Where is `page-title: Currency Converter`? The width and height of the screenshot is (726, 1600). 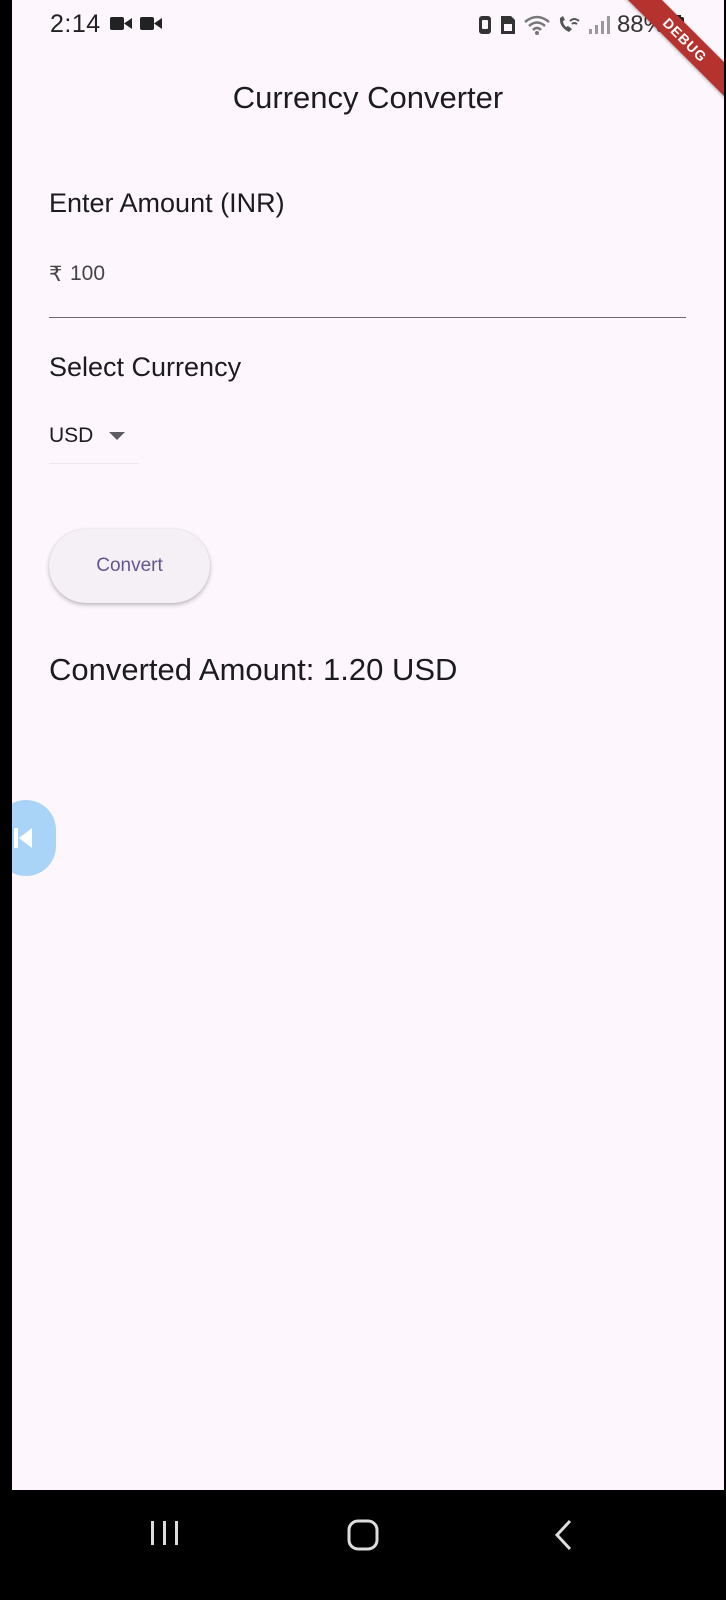 page-title: Currency Converter is located at coordinates (368, 97).